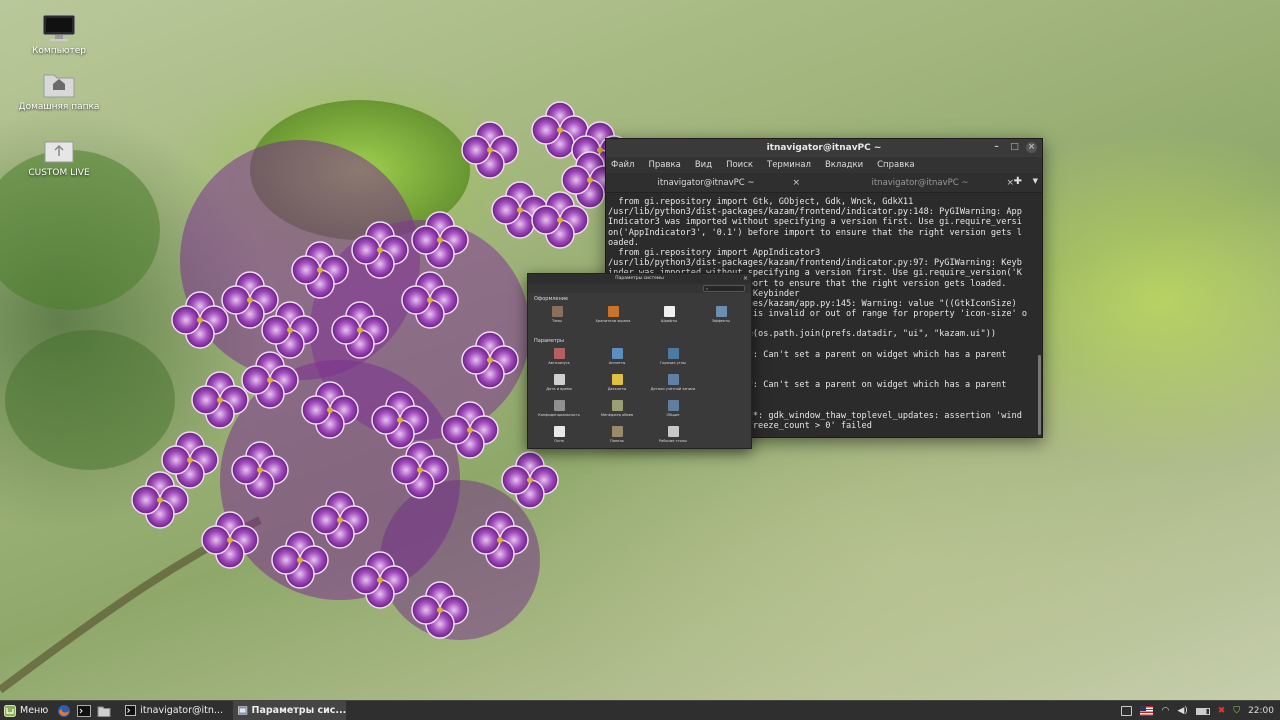  What do you see at coordinates (721, 321) in the screenshot?
I see `settings-item-label: Эффекты` at bounding box center [721, 321].